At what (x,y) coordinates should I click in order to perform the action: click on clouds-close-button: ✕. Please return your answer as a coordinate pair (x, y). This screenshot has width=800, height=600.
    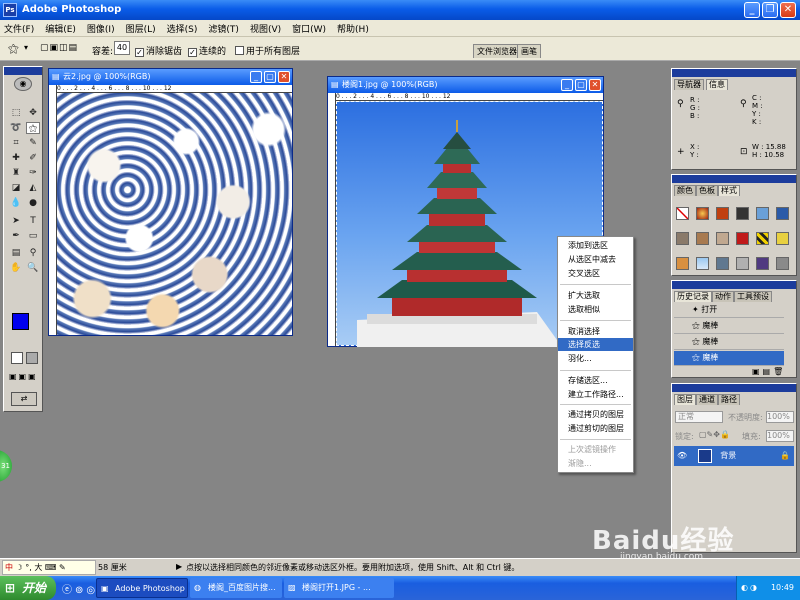
    Looking at the image, I should click on (284, 77).